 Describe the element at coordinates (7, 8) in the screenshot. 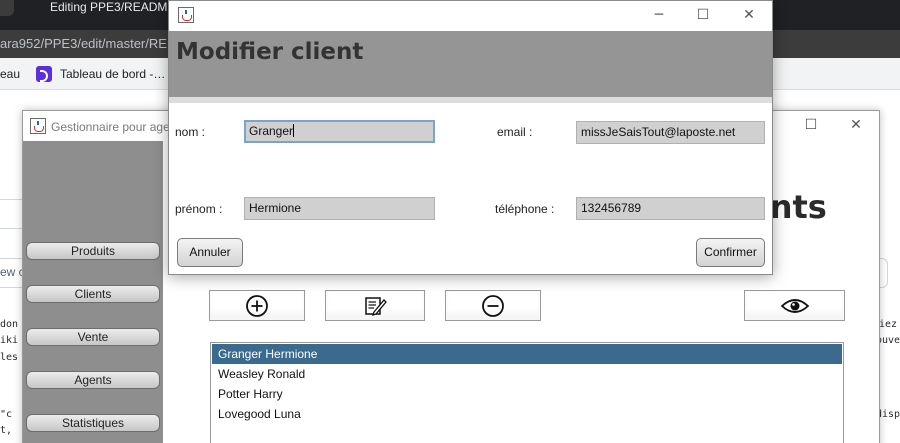

I see `browser-tab-fragment` at that location.